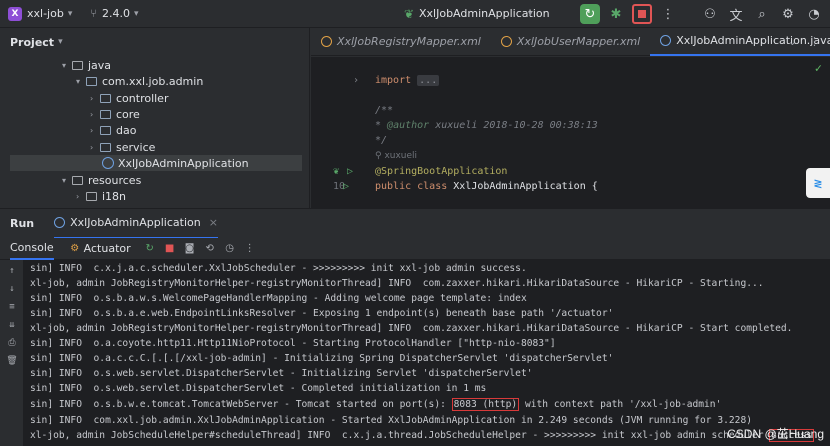  What do you see at coordinates (213, 222) in the screenshot?
I see `close-icon: ×` at bounding box center [213, 222].